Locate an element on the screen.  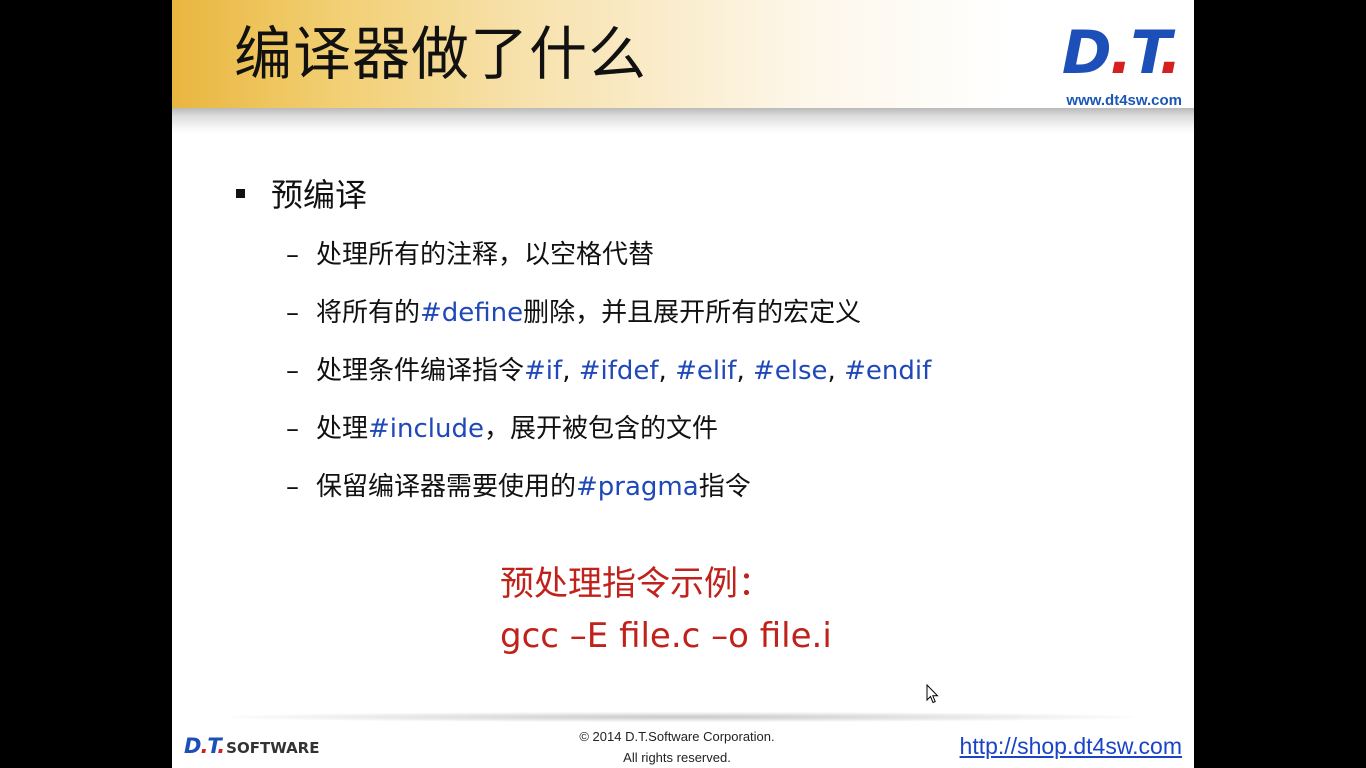
item-text: 保留编译器需要使用的 is located at coordinates (446, 487).